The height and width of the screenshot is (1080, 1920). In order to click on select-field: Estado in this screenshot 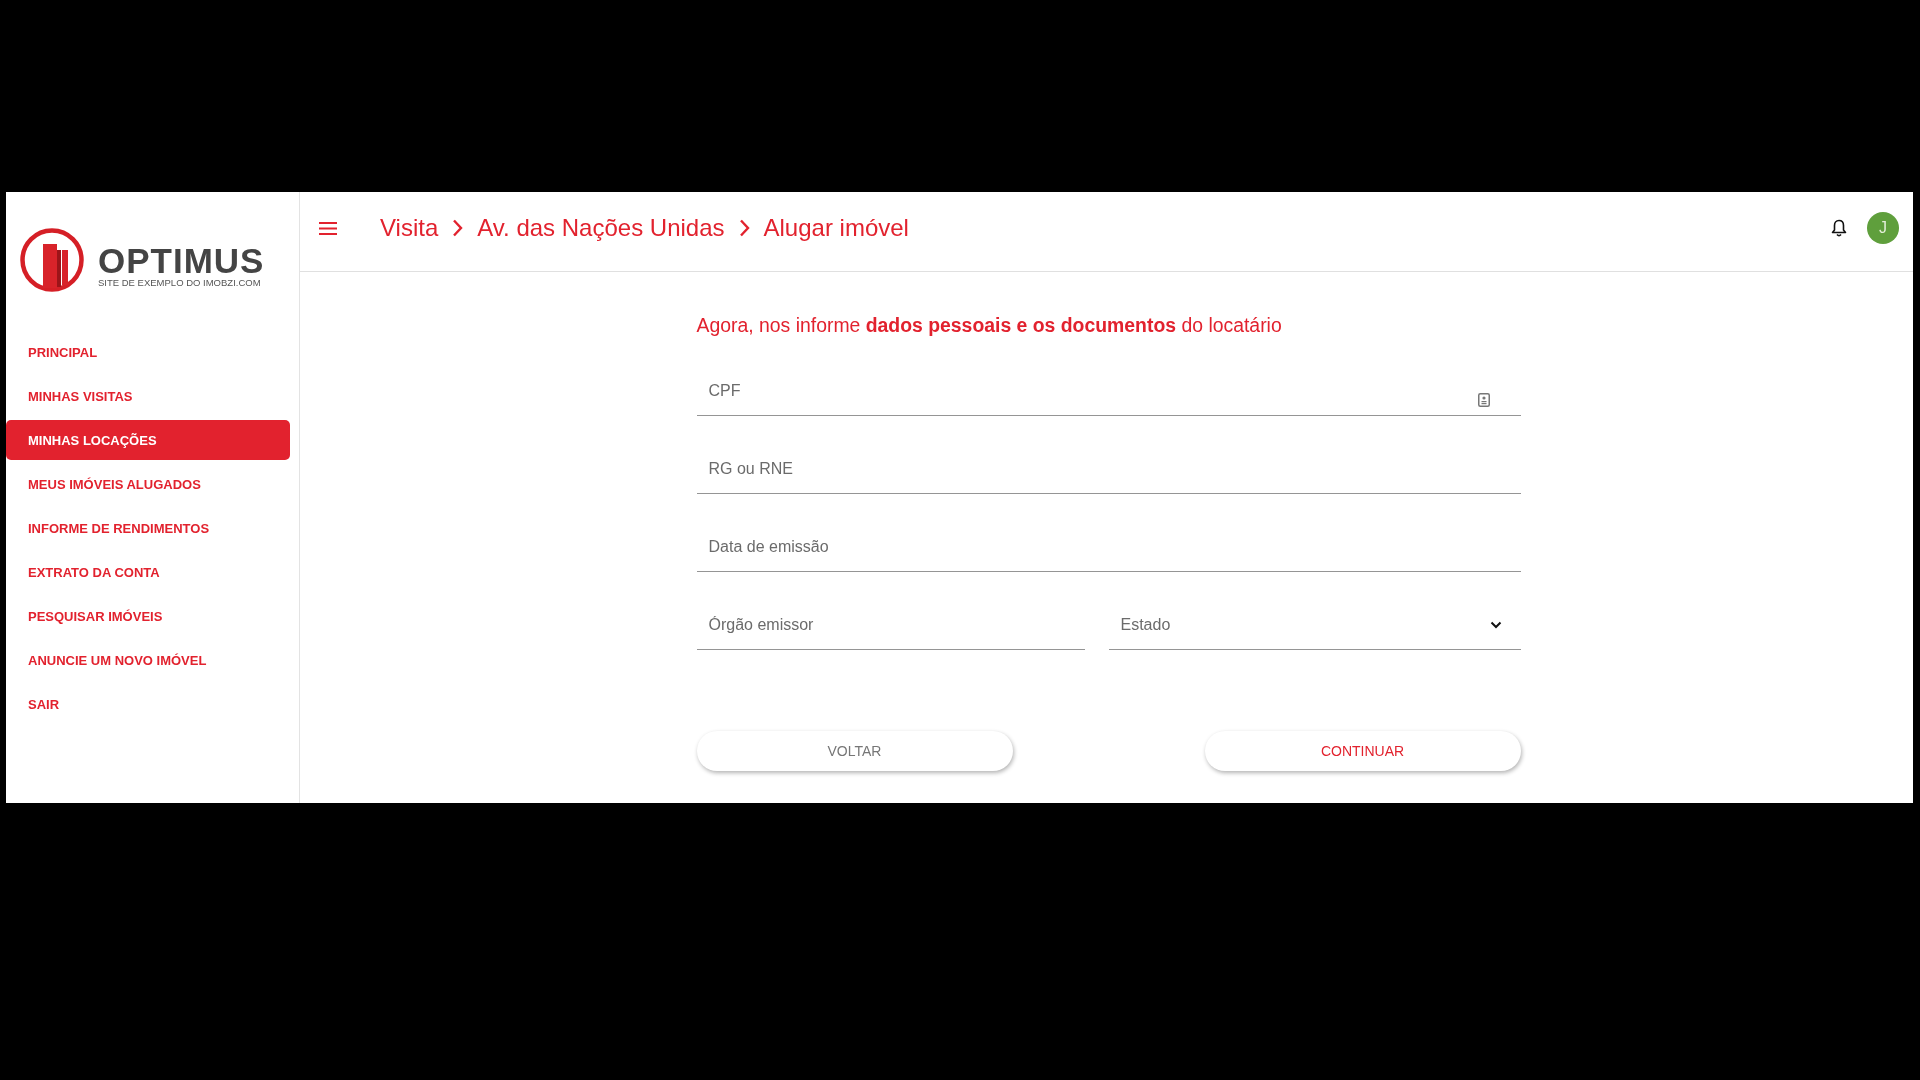, I will do `click(1314, 625)`.